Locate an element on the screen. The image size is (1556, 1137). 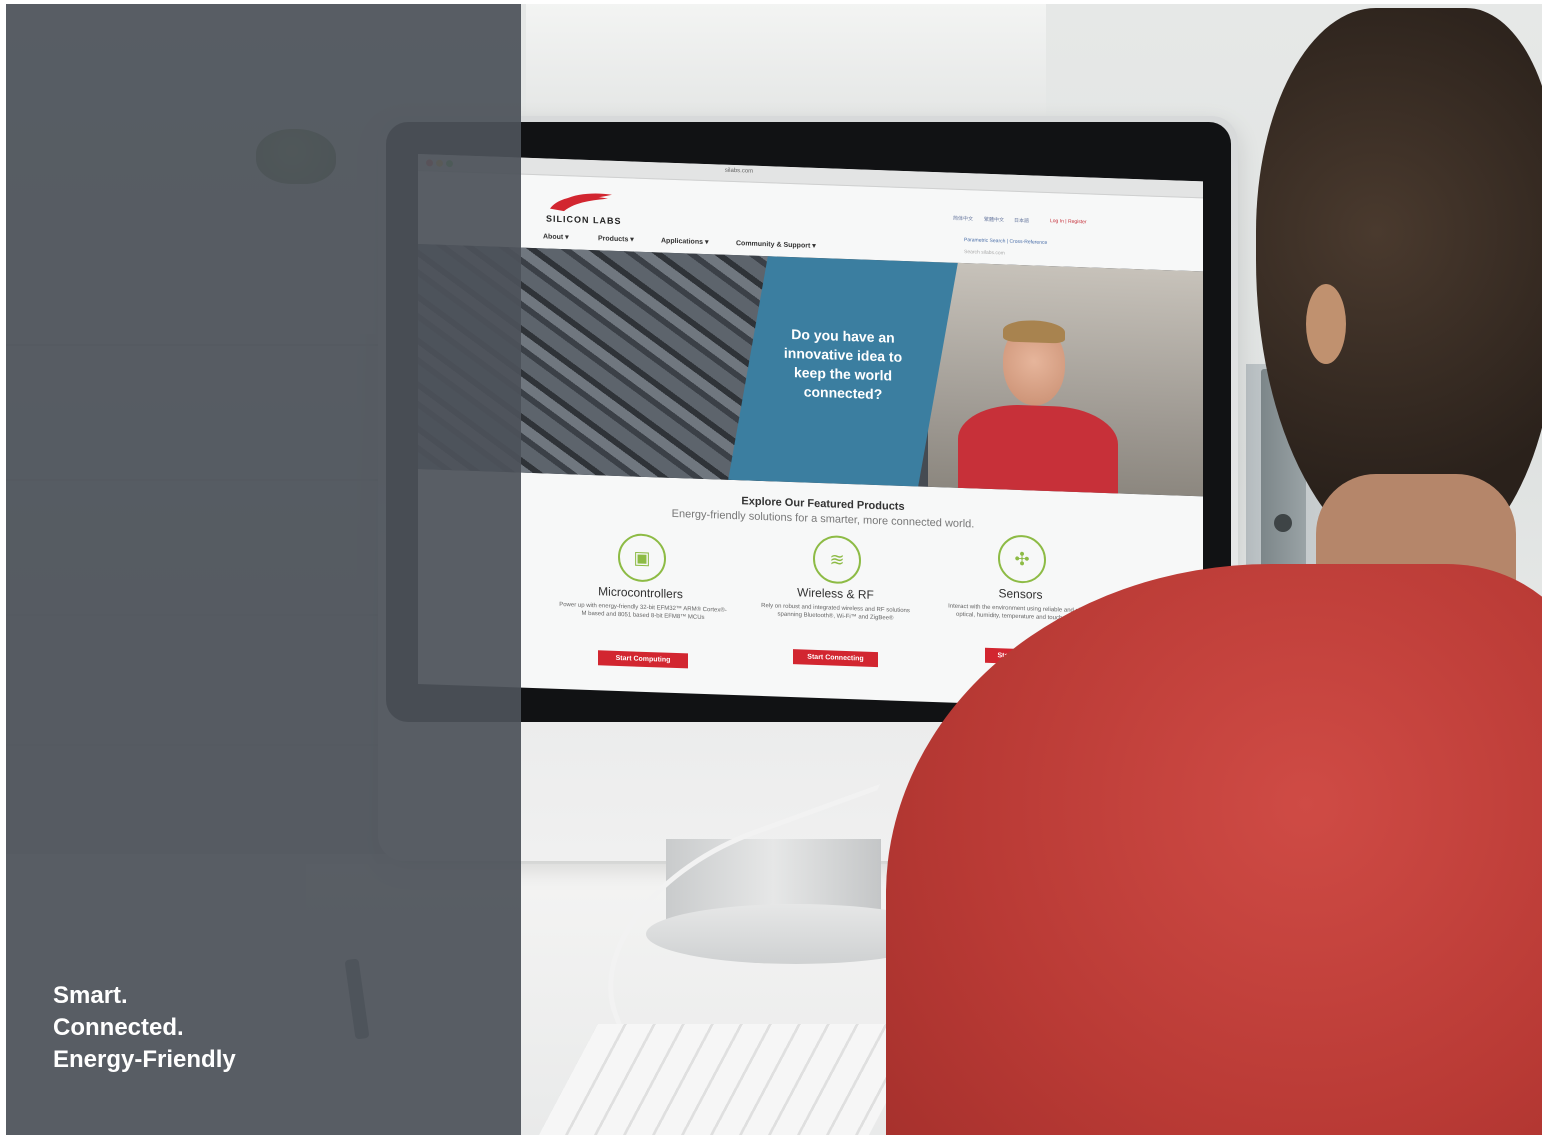
binder-ring is located at coordinates (1283, 523).